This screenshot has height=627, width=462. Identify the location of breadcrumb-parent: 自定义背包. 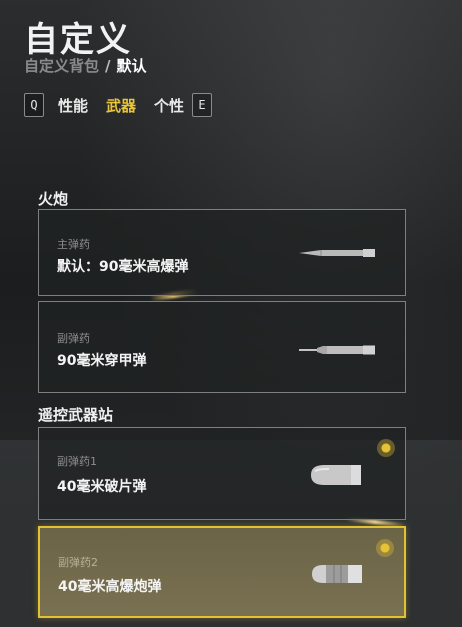
(61, 66).